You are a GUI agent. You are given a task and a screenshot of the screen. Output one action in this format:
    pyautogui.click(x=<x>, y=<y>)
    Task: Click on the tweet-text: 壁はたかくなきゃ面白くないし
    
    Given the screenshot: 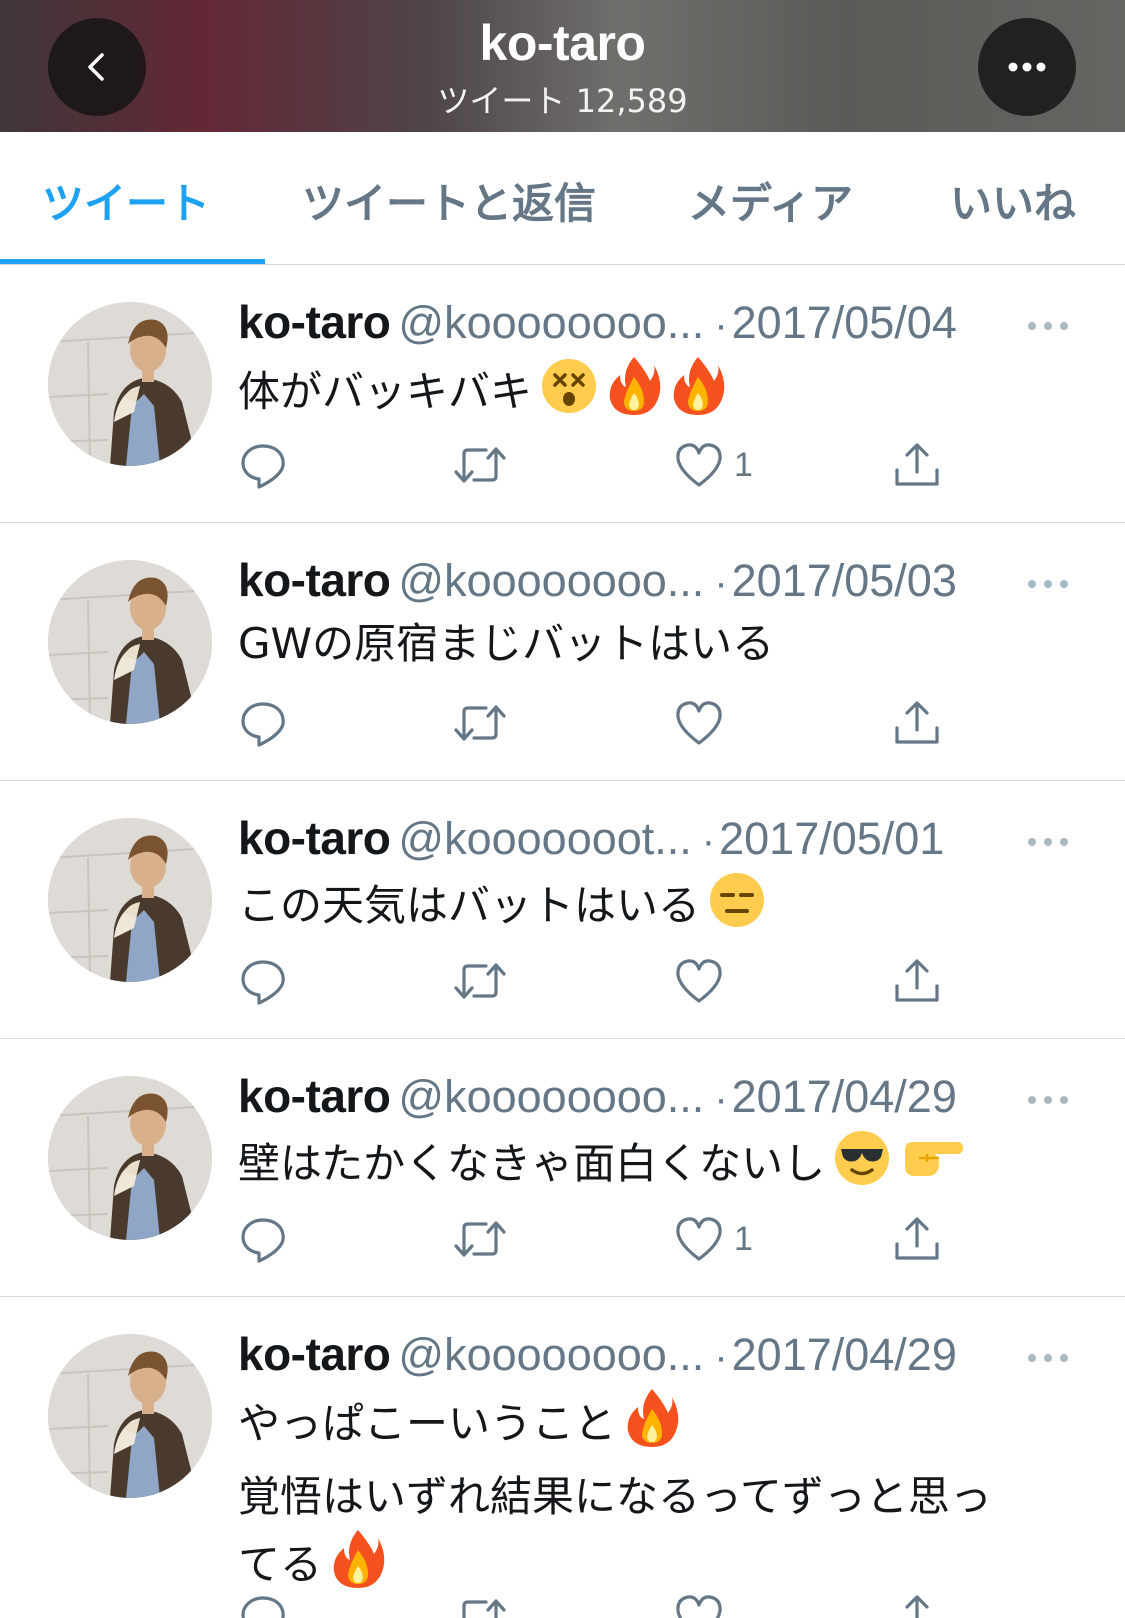 What is the action you would take?
    pyautogui.click(x=653, y=1166)
    